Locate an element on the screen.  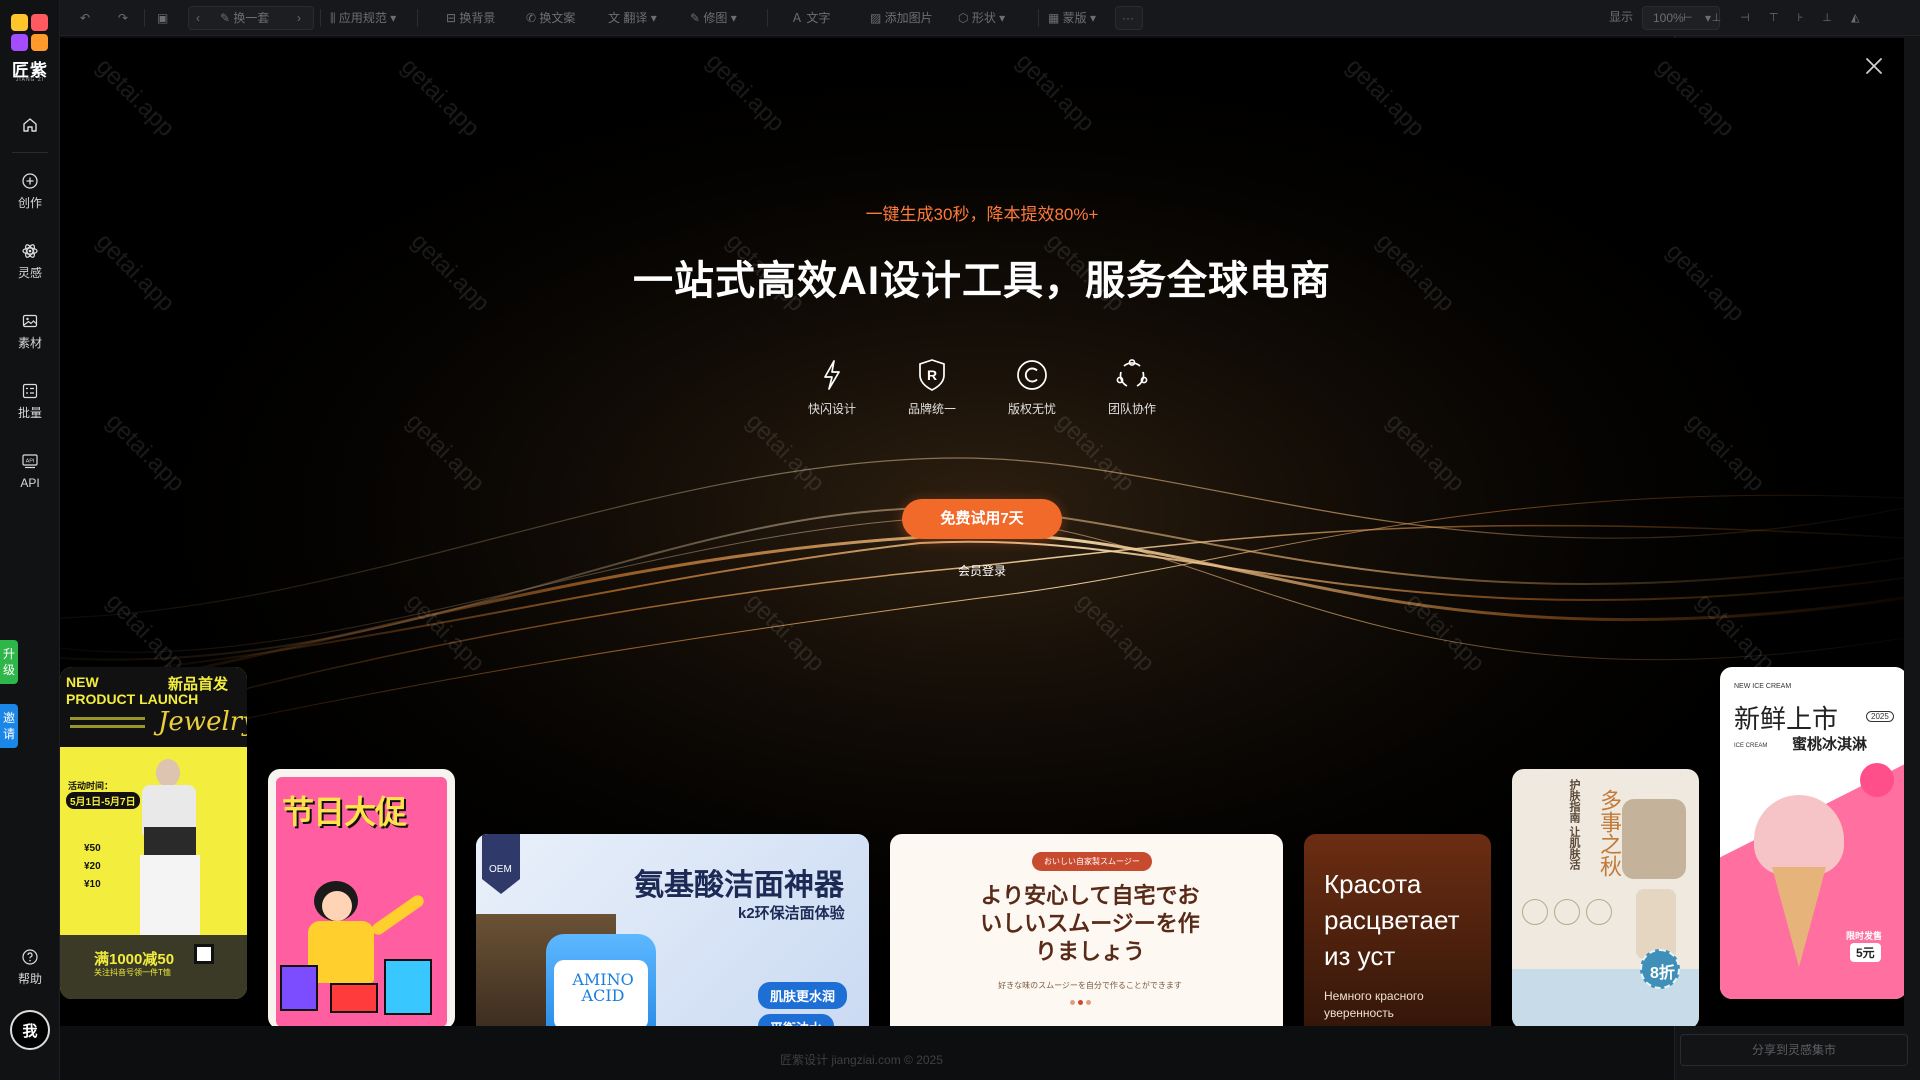
template-card-autumn-skincare: 多事之秋 护肤指南 让肌肤活 8折 is located at coordinates (1605, 897).